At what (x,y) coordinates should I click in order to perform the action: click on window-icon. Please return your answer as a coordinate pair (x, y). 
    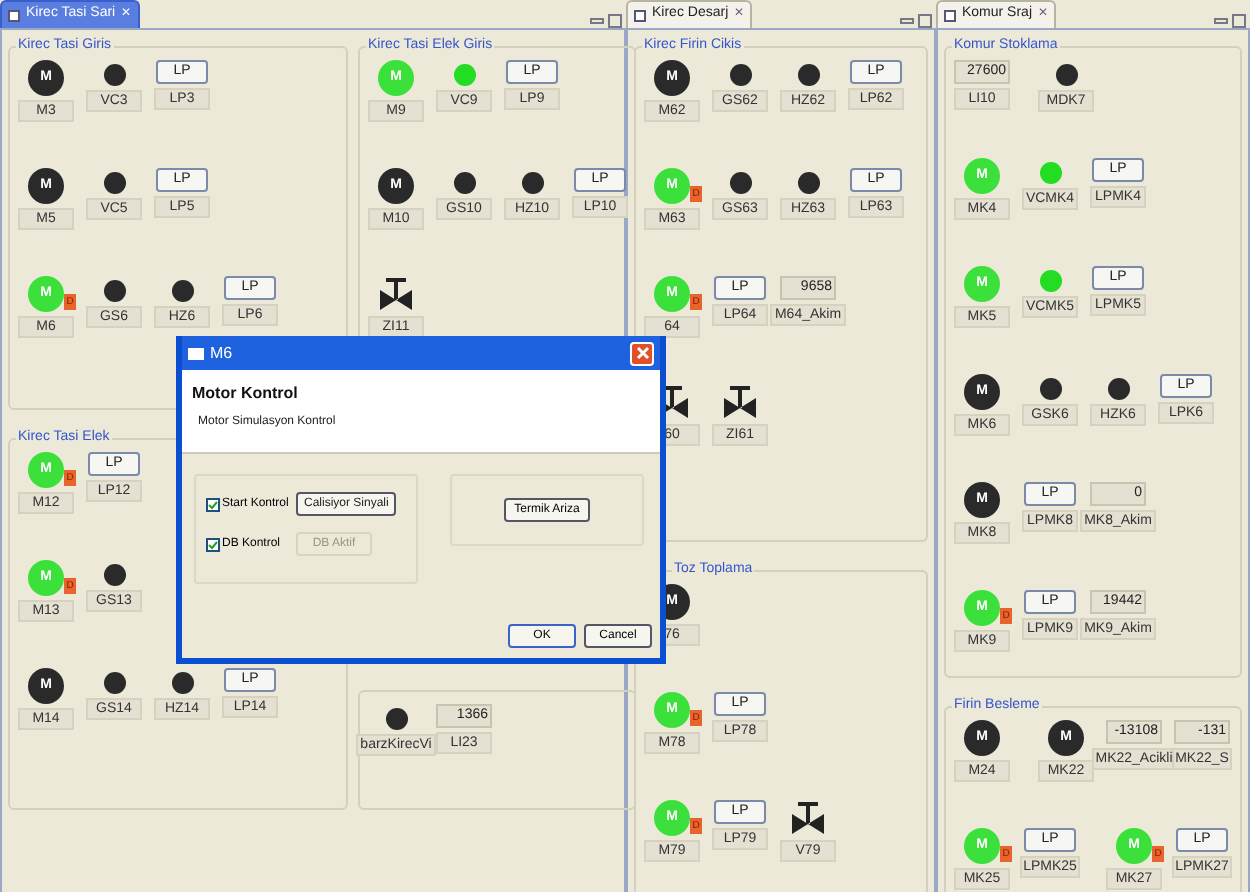
    Looking at the image, I should click on (196, 353).